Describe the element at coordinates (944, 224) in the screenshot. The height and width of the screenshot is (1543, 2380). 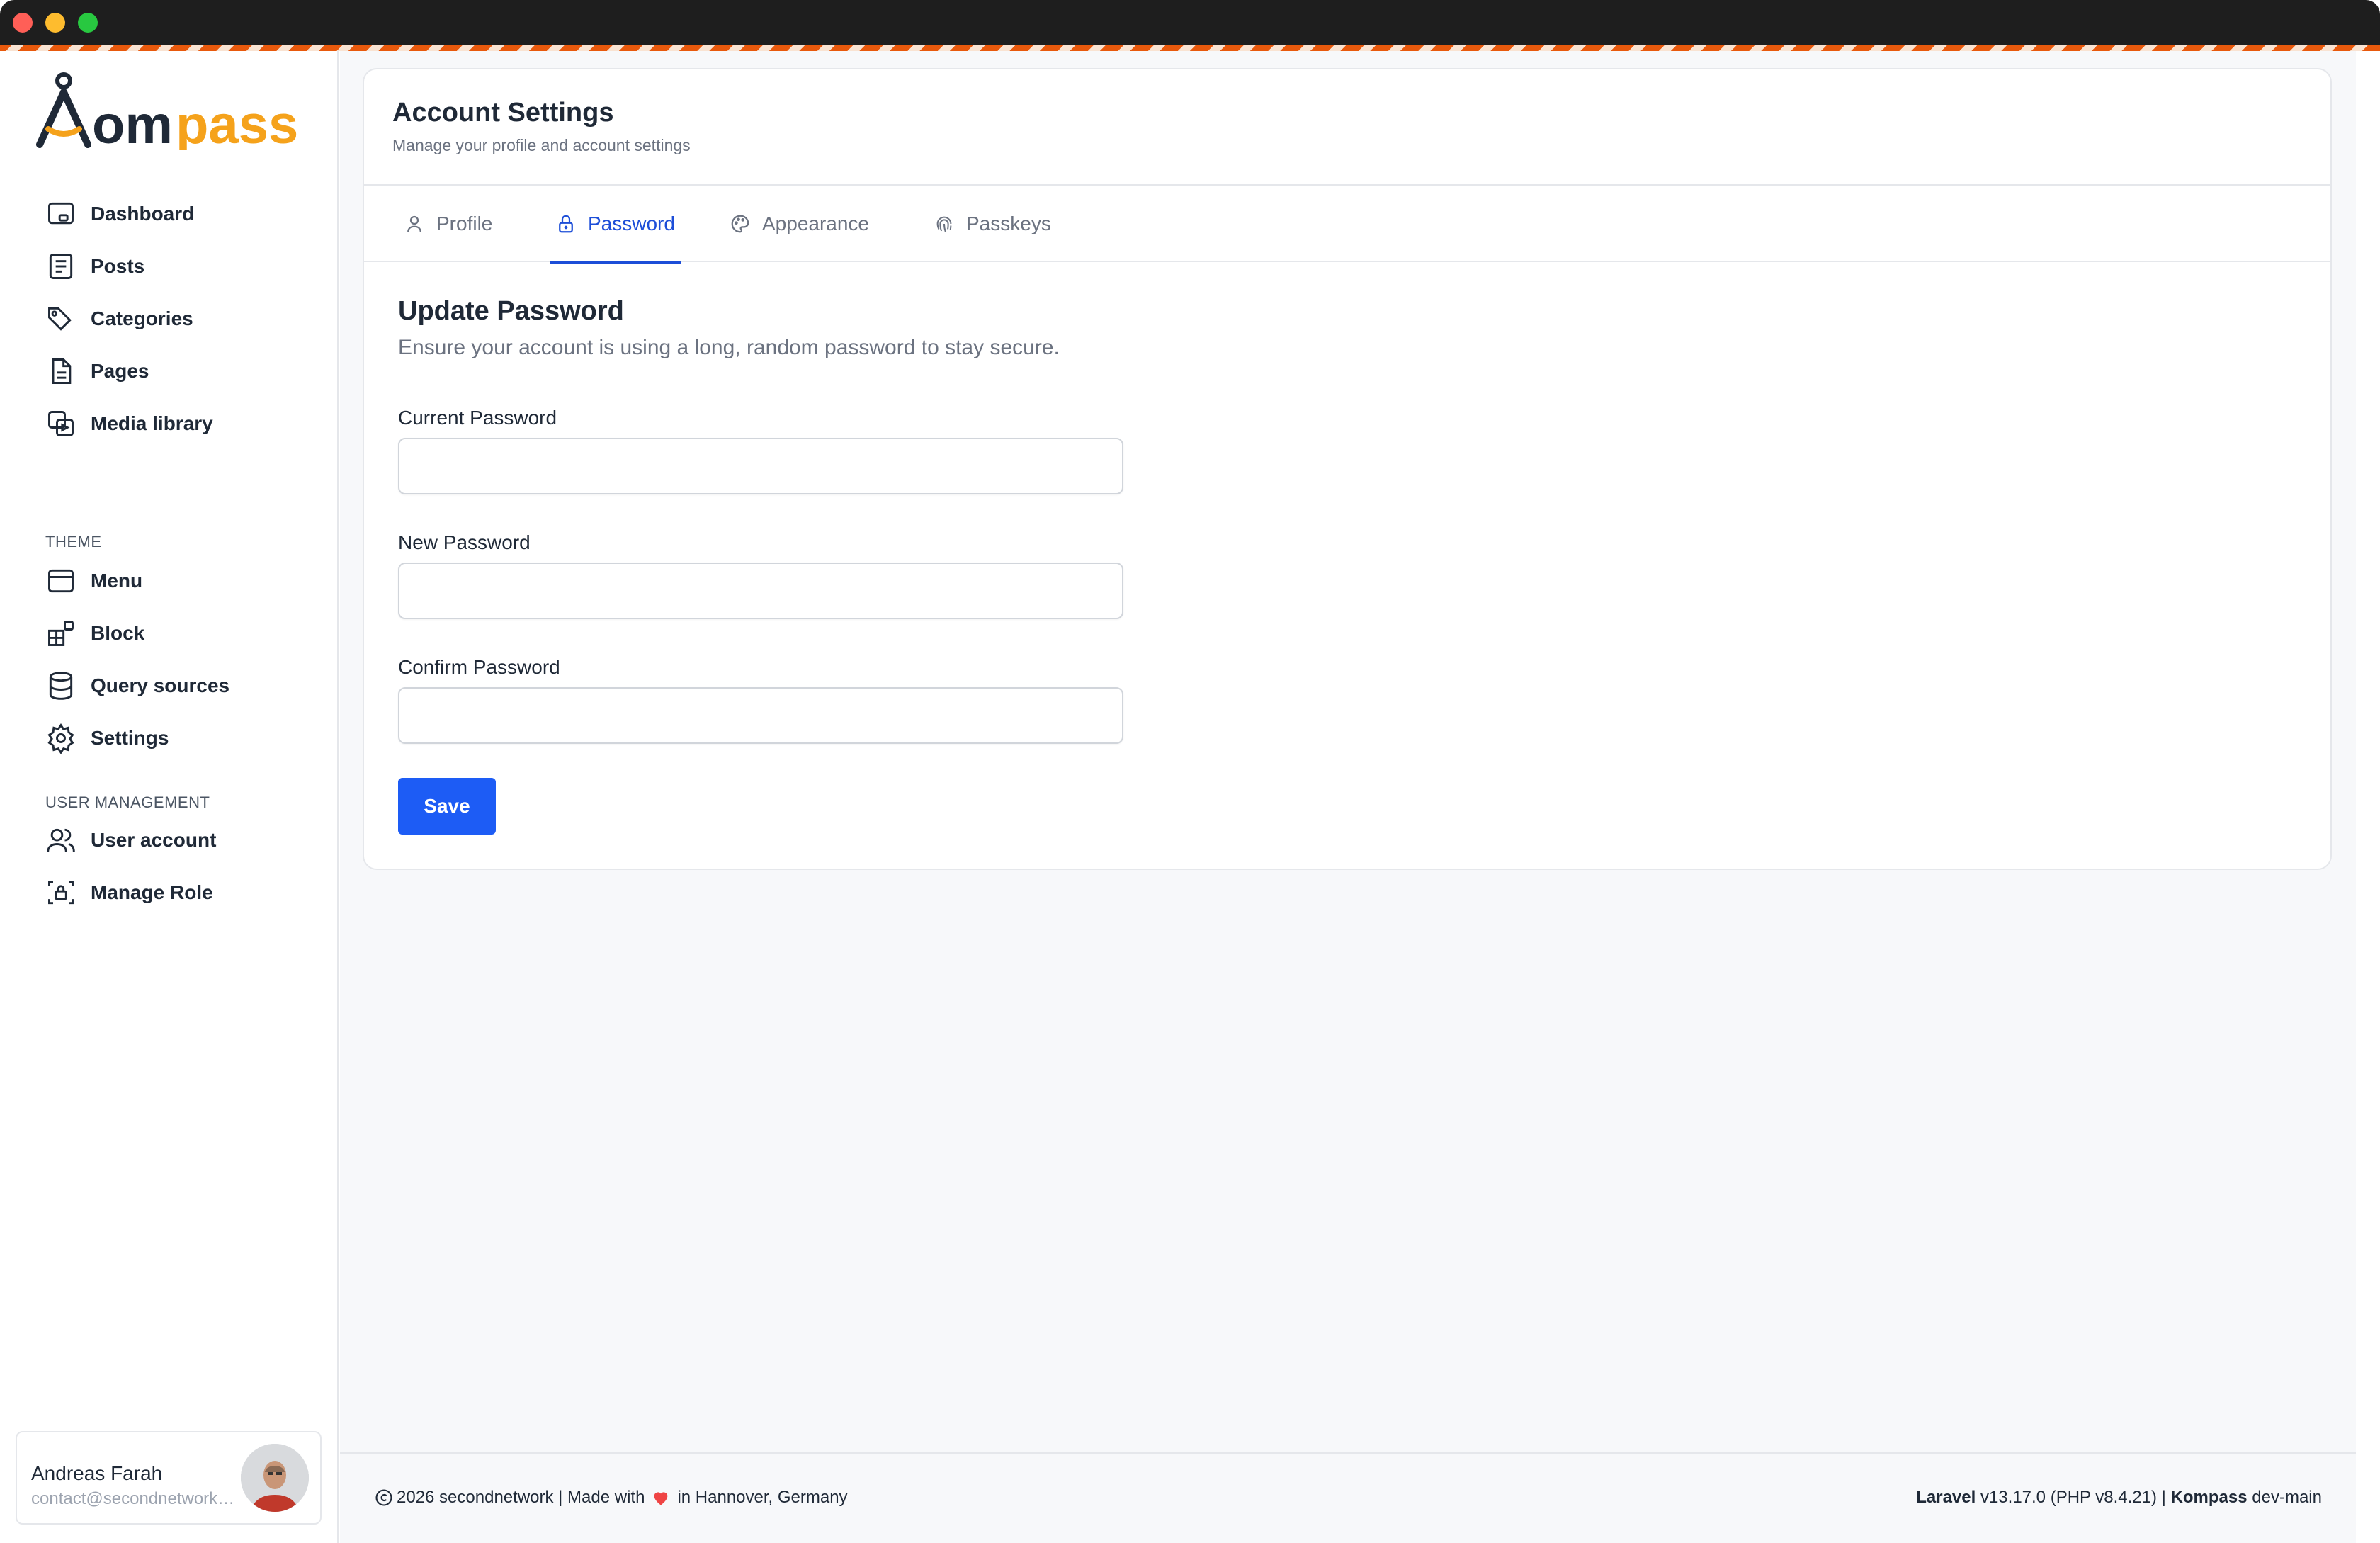
I see `fingerprint-icon` at that location.